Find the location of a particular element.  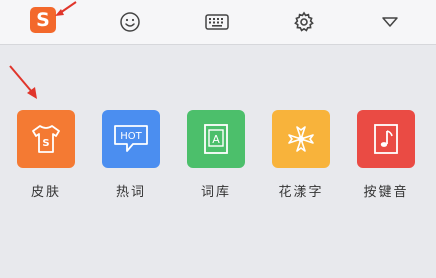

hot-words-tile: HOT is located at coordinates (131, 139).